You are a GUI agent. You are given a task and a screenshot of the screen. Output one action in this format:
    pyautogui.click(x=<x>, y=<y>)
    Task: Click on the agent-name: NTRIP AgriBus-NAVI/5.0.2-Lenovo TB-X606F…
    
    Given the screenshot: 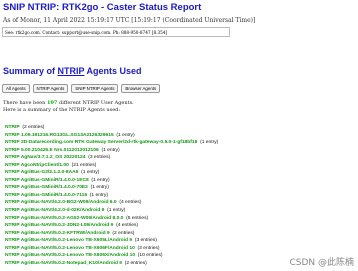 What is the action you would take?
    pyautogui.click(x=70, y=248)
    